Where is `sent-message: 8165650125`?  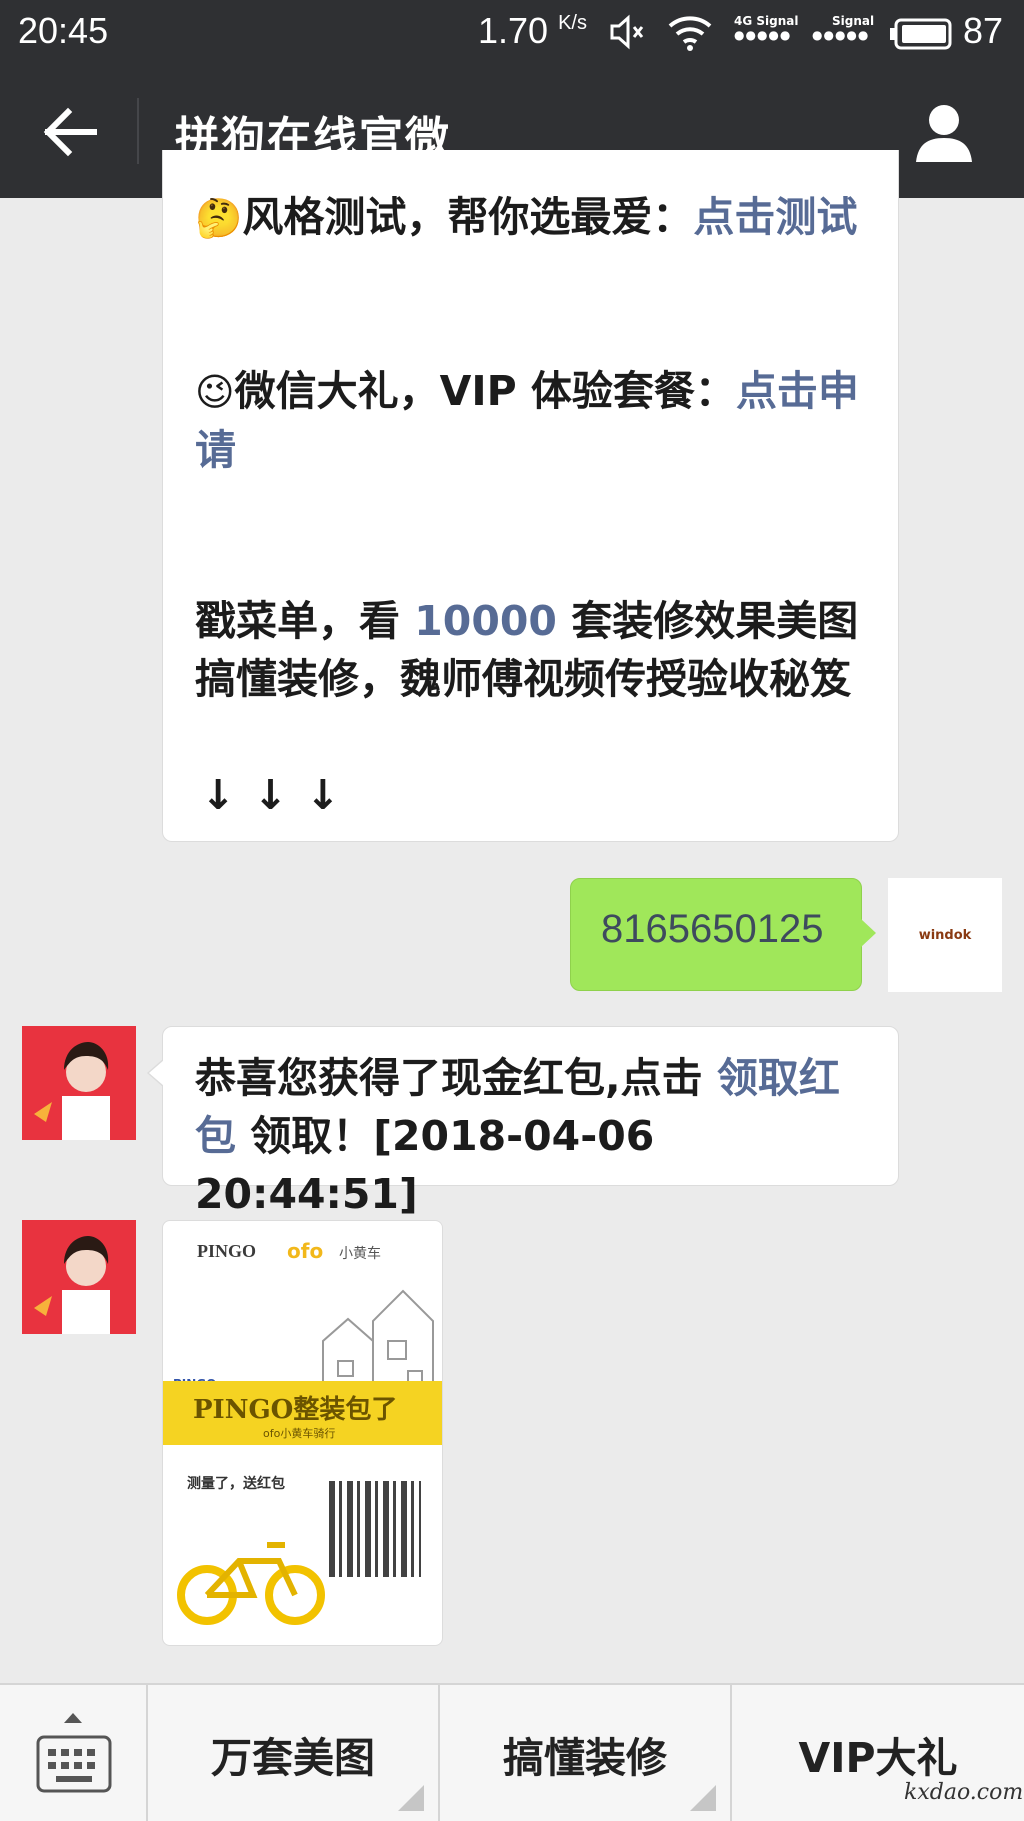 sent-message: 8165650125 is located at coordinates (723, 934).